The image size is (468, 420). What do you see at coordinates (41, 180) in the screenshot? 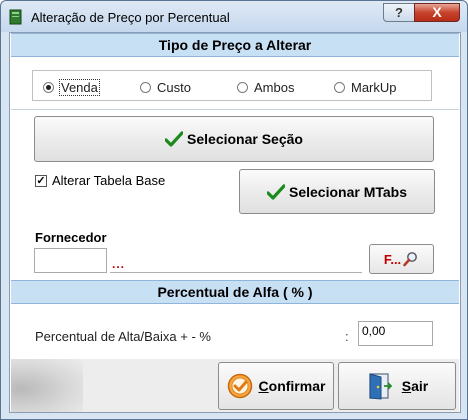
I see `alter-base-table-box: ✓` at bounding box center [41, 180].